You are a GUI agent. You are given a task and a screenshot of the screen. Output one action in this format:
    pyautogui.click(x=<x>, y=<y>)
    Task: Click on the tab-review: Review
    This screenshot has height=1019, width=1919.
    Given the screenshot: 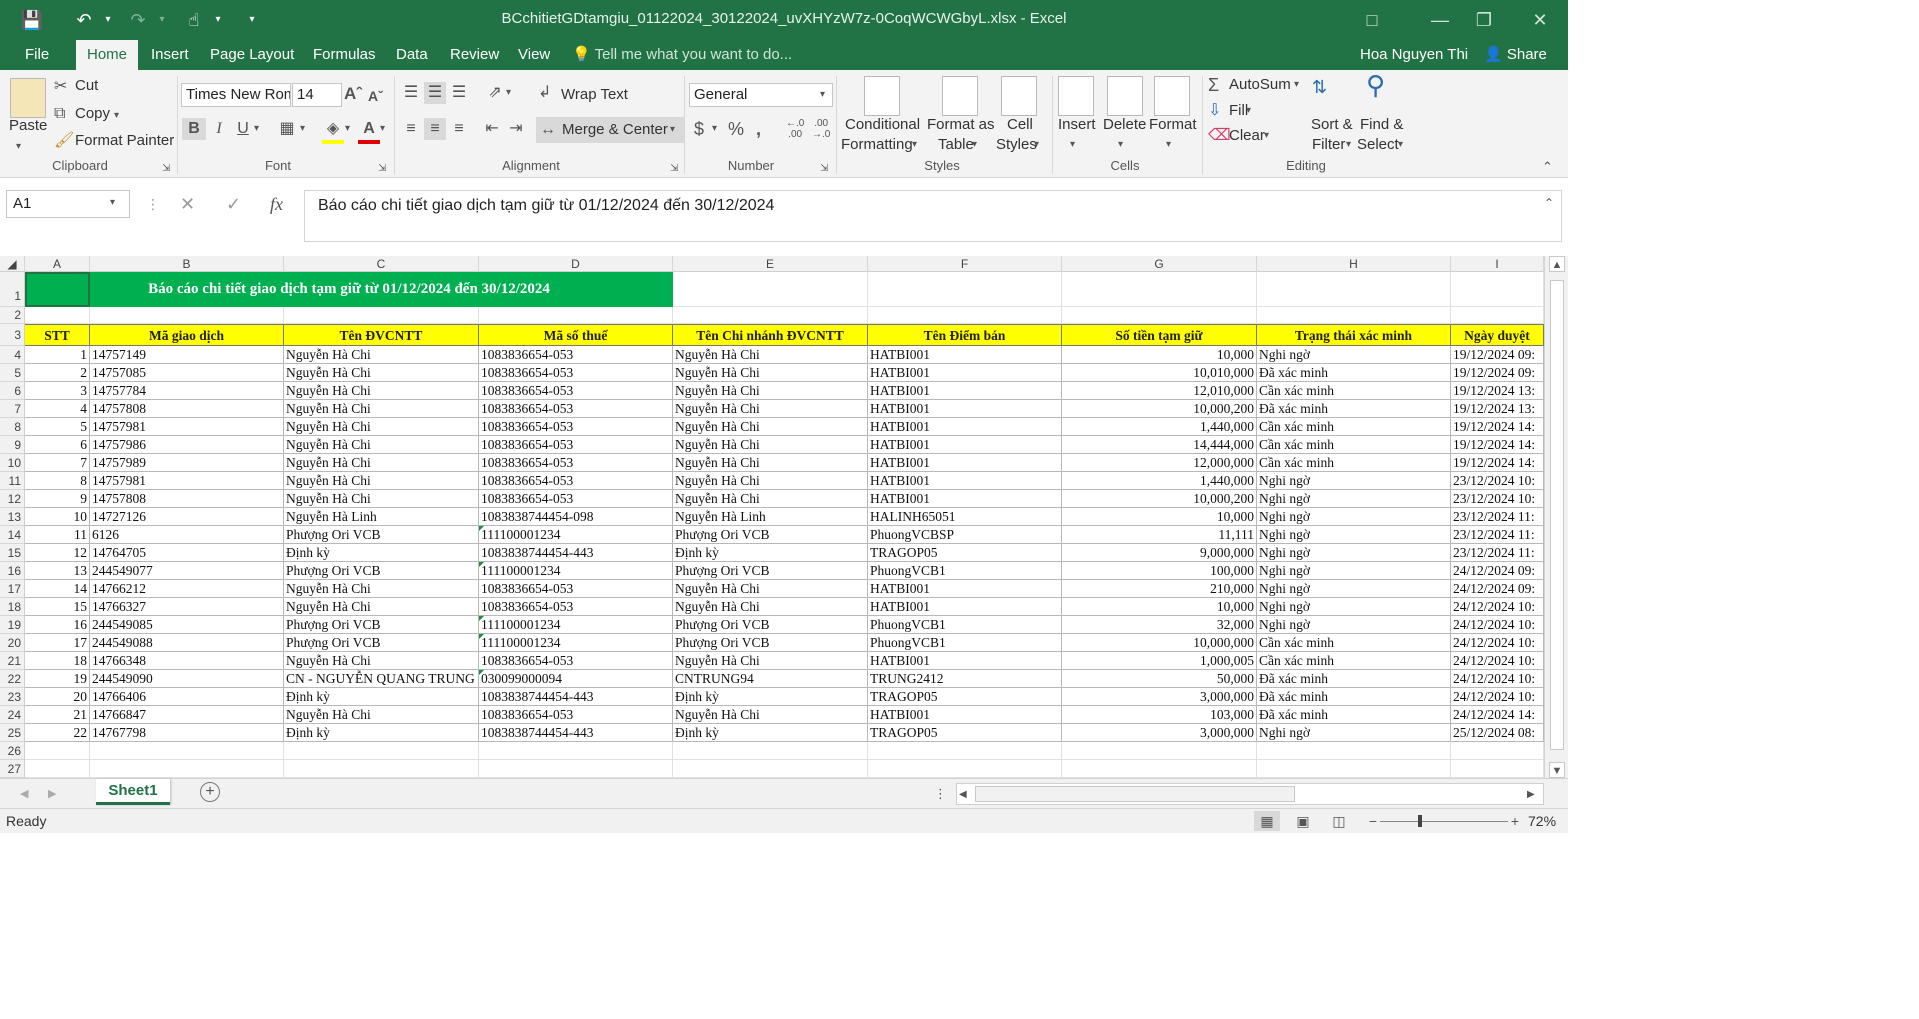 What is the action you would take?
    pyautogui.click(x=474, y=55)
    